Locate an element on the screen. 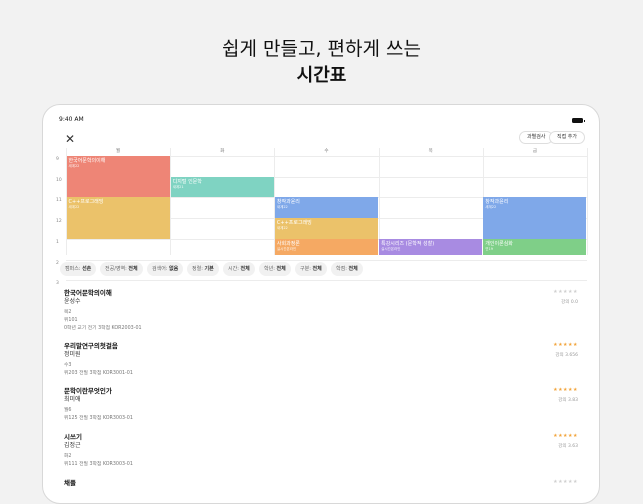 This screenshot has width=643, height=504. filter-chip: 캠퍼스: 선촌 is located at coordinates (78, 269).